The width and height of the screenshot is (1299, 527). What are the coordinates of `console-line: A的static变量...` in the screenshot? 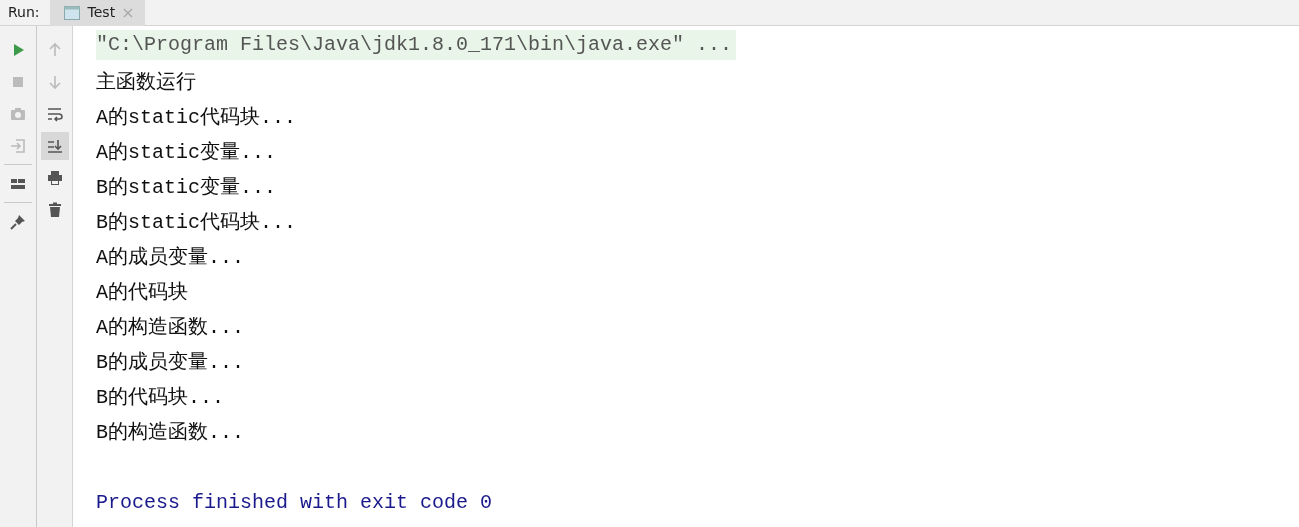 It's located at (187, 153).